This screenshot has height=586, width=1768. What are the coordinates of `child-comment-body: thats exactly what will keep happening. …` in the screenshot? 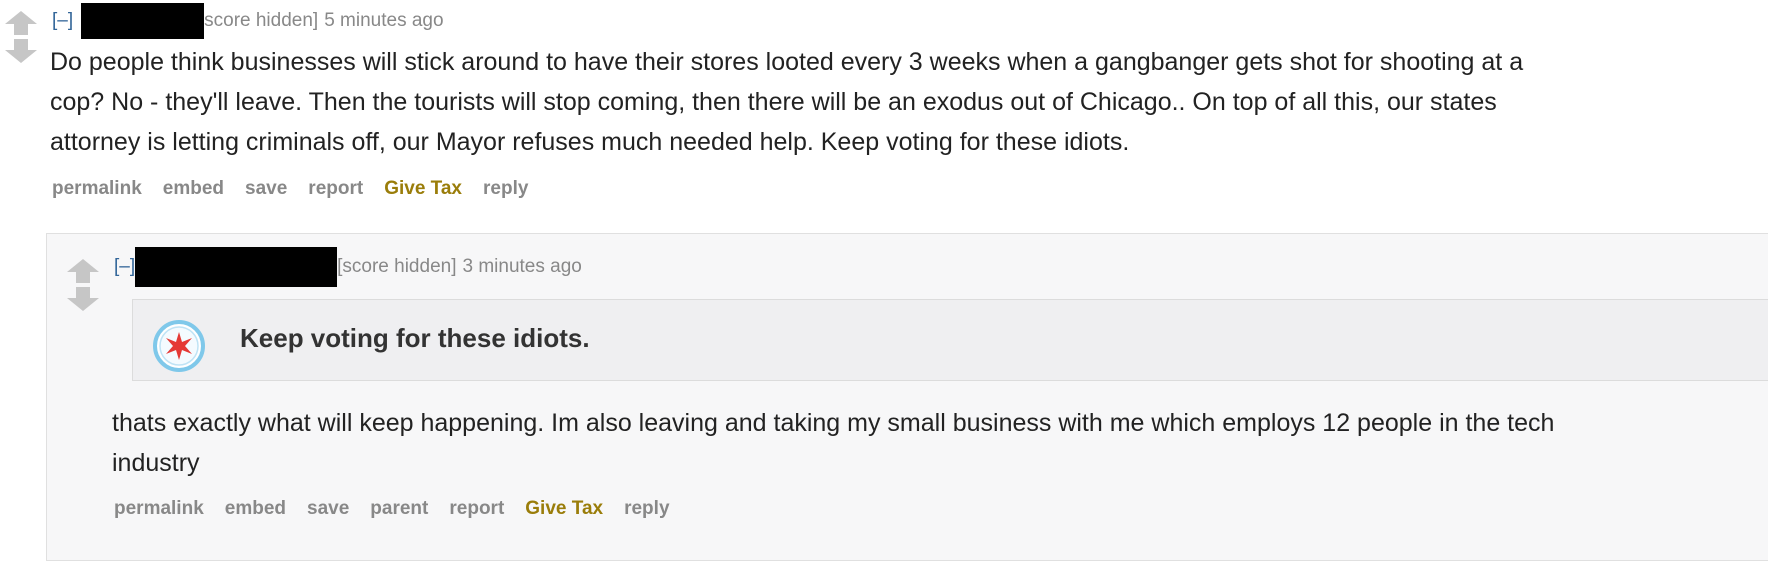 It's located at (833, 443).